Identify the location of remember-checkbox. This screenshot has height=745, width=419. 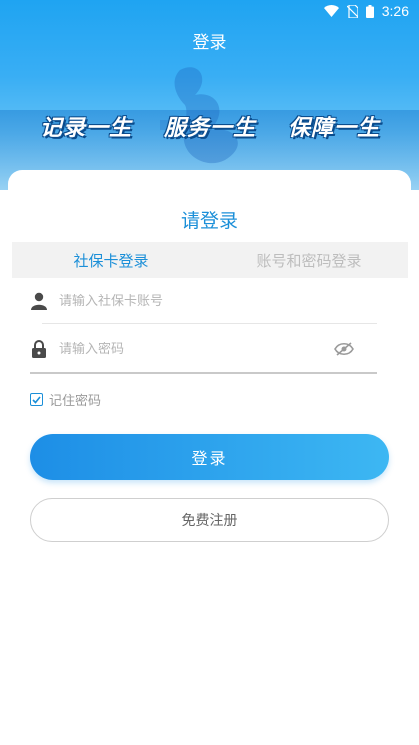
(36, 399).